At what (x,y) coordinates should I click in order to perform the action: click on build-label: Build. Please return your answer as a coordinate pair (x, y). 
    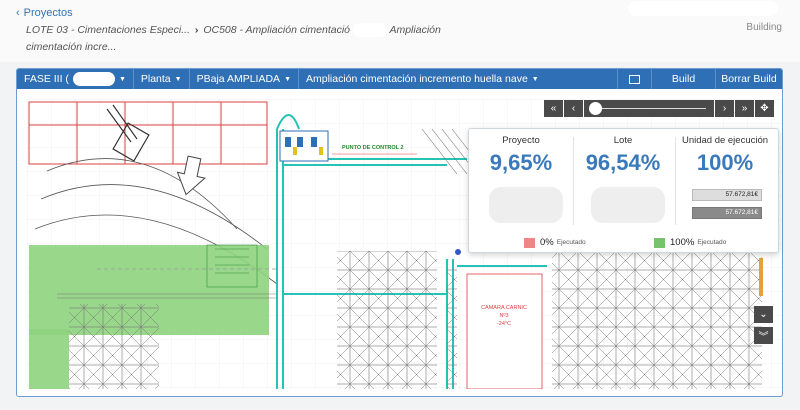
    Looking at the image, I should click on (683, 79).